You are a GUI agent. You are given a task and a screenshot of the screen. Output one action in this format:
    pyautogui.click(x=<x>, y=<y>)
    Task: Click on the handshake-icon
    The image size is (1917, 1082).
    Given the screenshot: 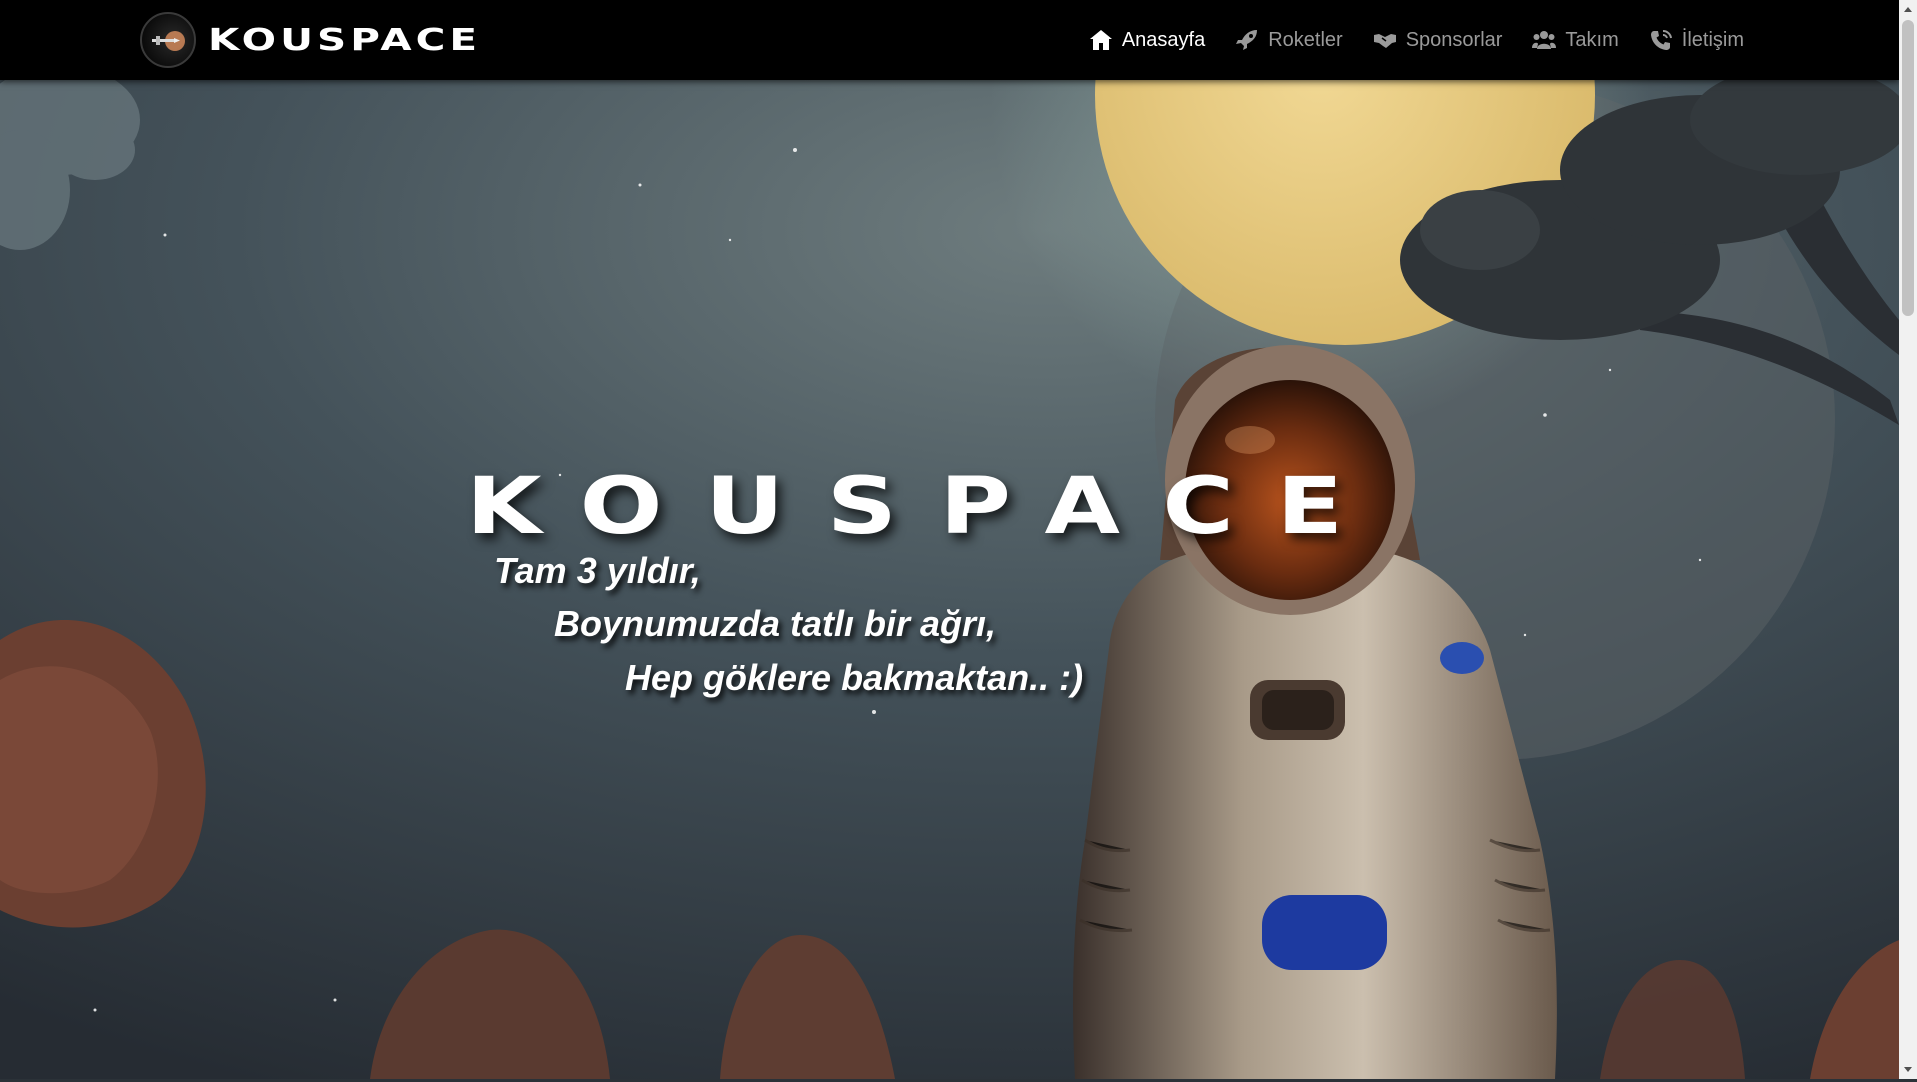 What is the action you would take?
    pyautogui.click(x=1385, y=40)
    